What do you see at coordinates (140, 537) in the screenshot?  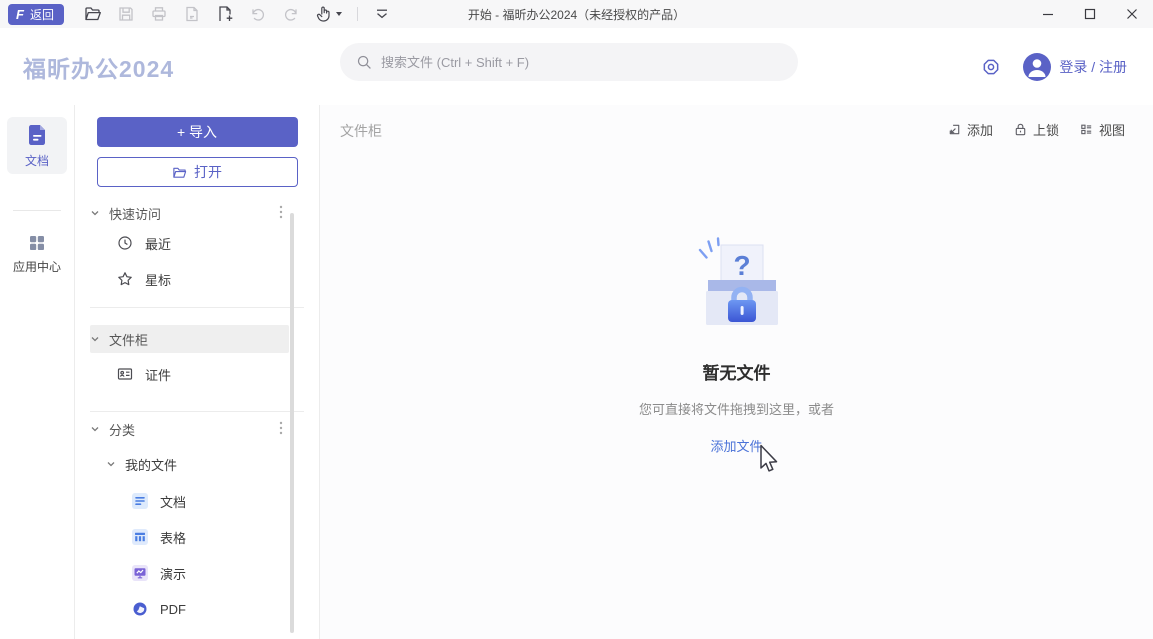 I see `sheet-file-icon` at bounding box center [140, 537].